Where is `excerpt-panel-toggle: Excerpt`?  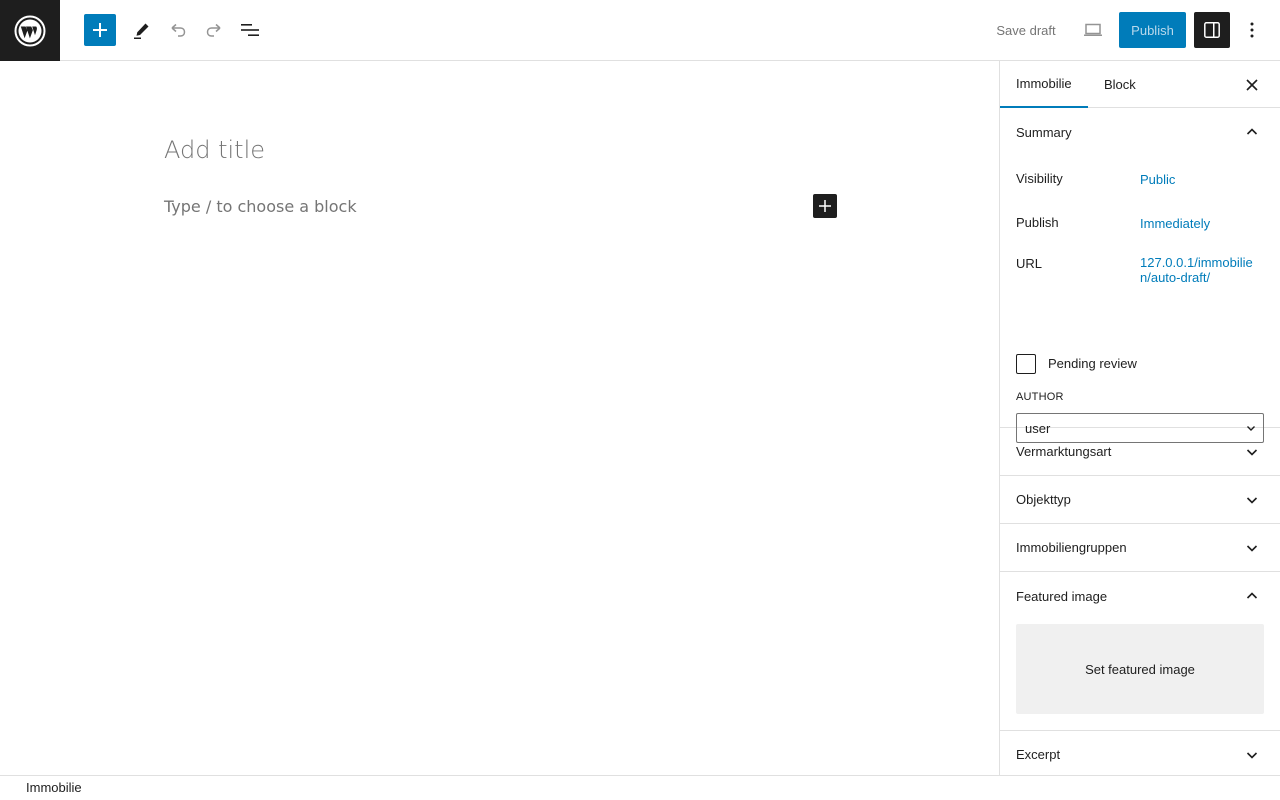 excerpt-panel-toggle: Excerpt is located at coordinates (1140, 753).